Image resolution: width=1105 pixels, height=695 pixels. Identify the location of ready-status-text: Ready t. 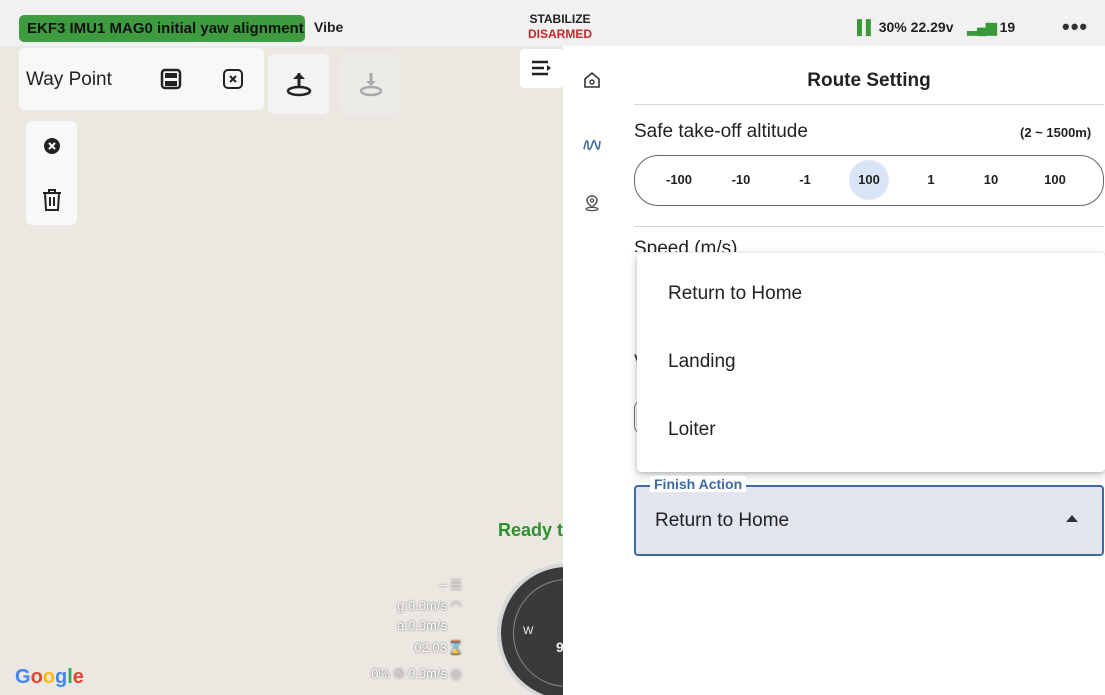
(531, 530).